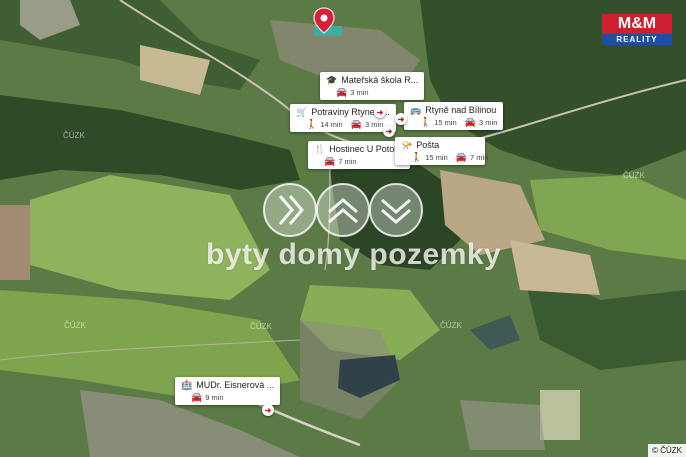 This screenshot has width=686, height=457. Describe the element at coordinates (187, 384) in the screenshot. I see `medical-icon: 🏥` at that location.